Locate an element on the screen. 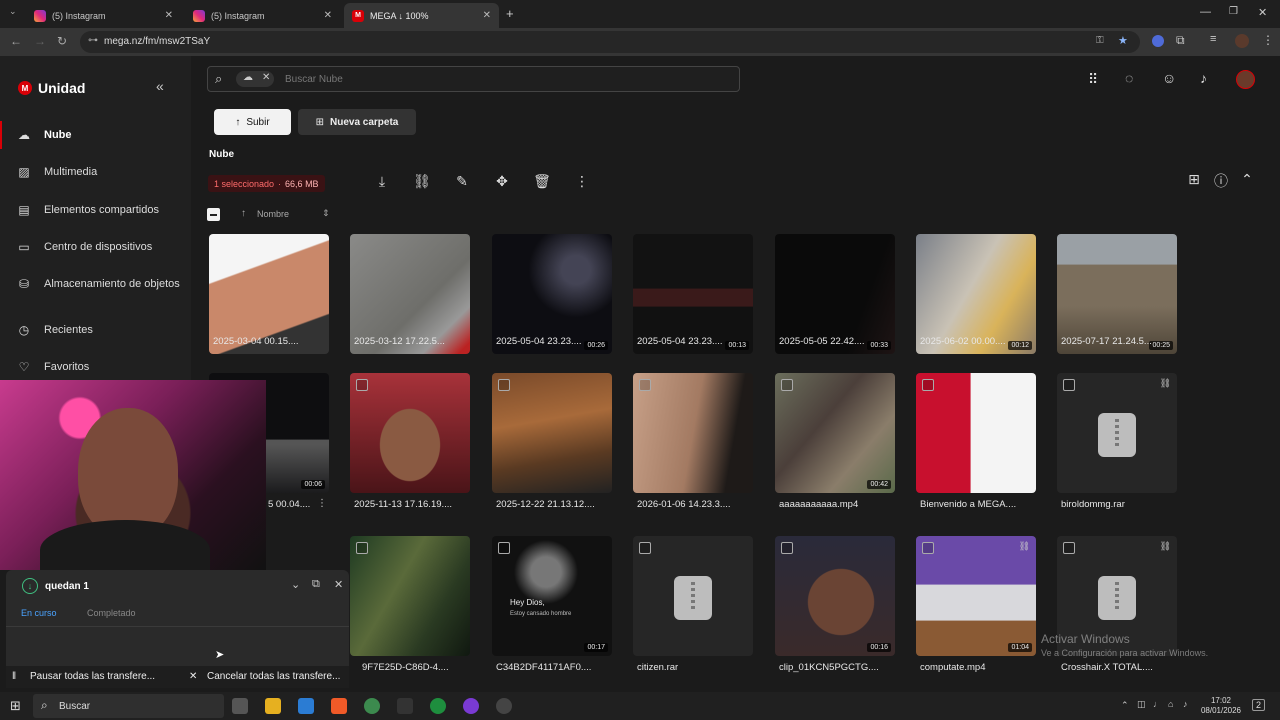 The height and width of the screenshot is (720, 1280). move-icon: ✥ is located at coordinates (502, 183).